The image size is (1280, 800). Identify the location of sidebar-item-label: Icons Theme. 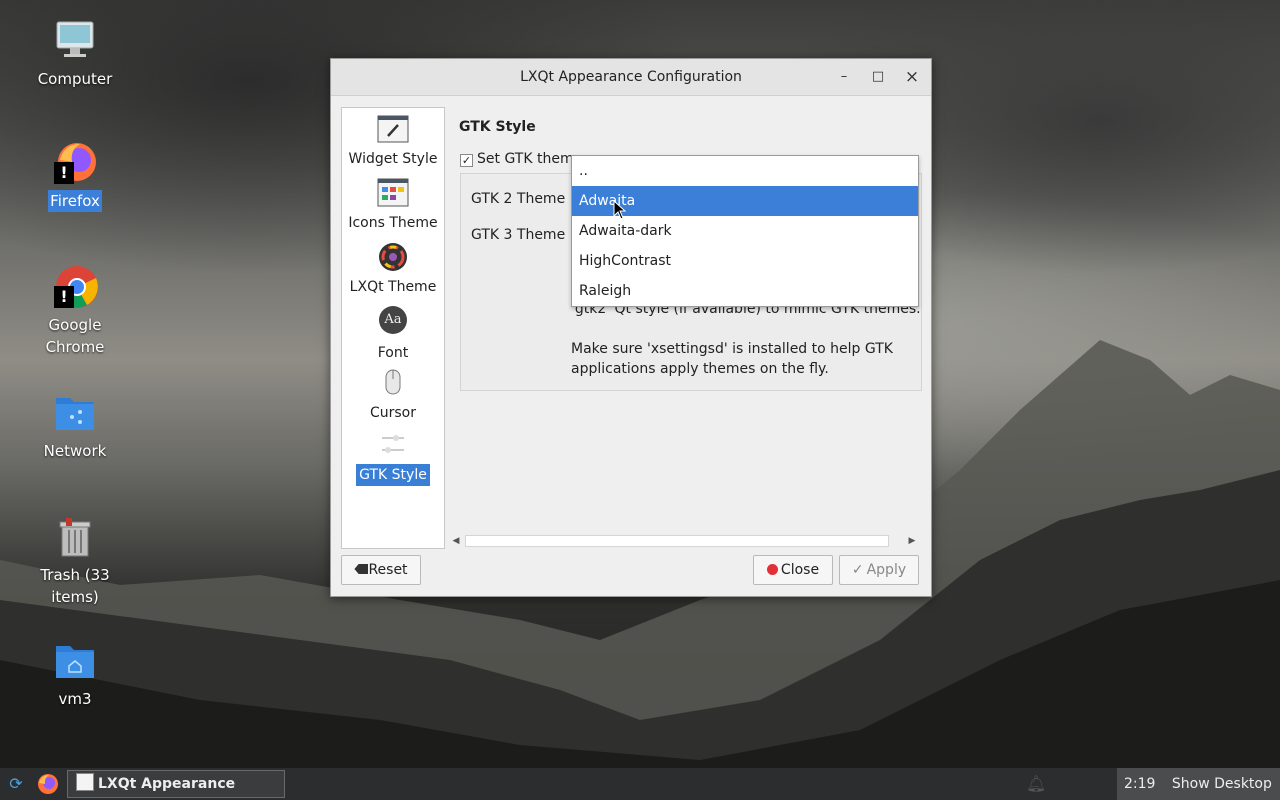
(393, 223).